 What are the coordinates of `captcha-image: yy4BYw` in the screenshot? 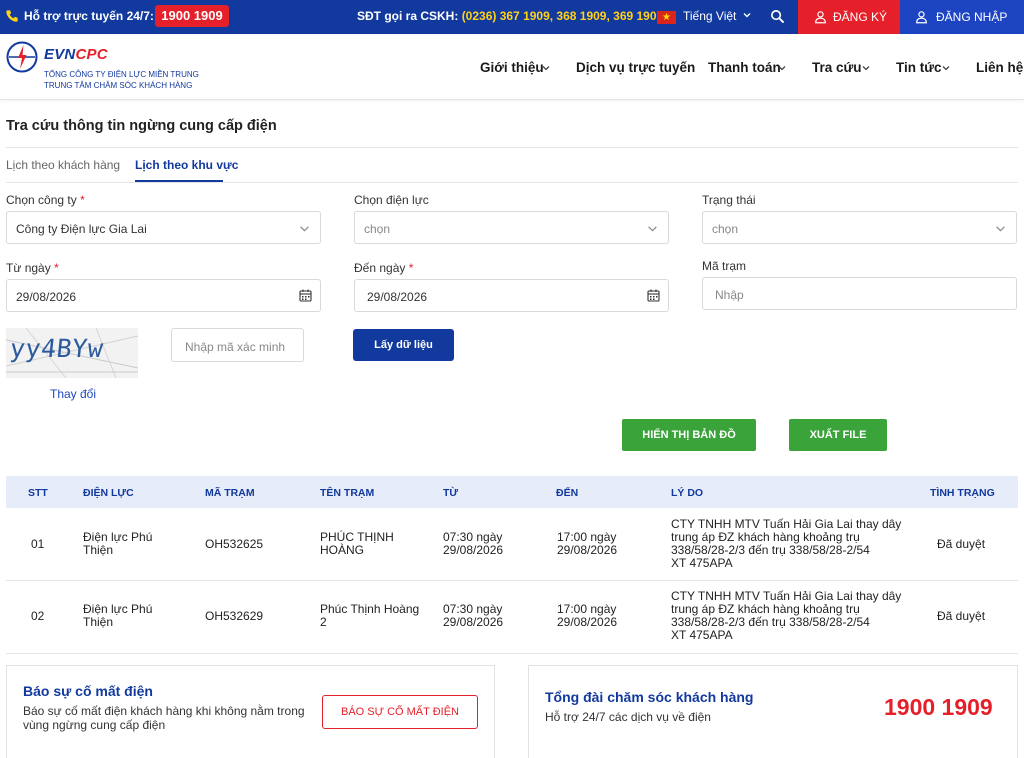 It's located at (72, 353).